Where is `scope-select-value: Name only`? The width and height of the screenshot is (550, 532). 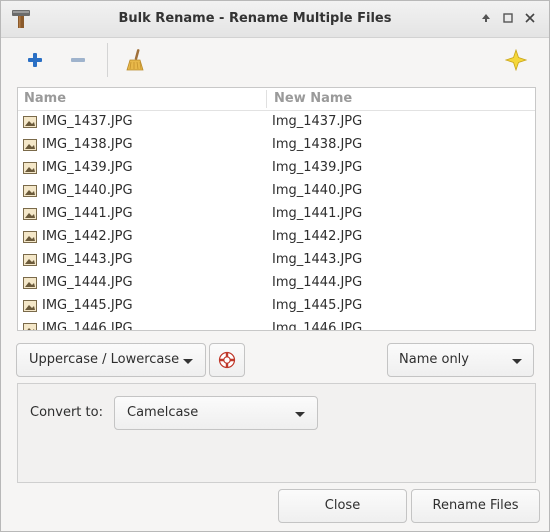
scope-select-value: Name only is located at coordinates (434, 359).